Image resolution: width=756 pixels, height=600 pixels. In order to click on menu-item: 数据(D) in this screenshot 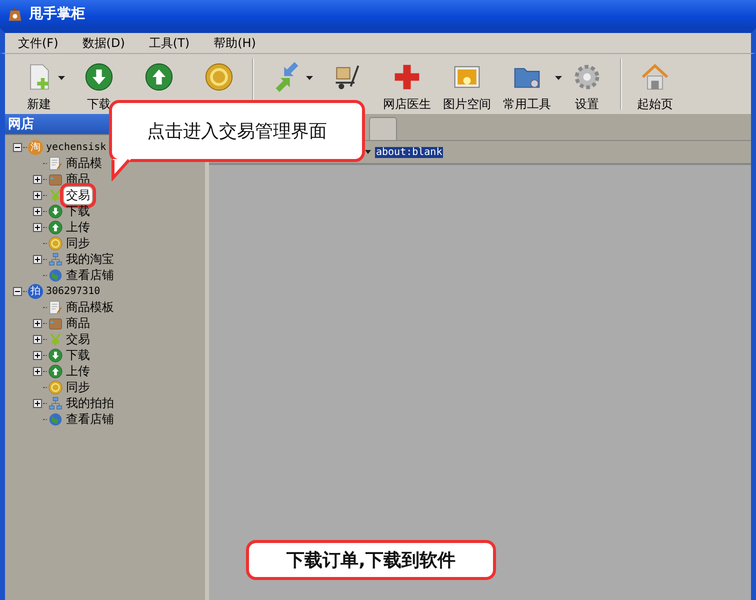, I will do `click(103, 43)`.